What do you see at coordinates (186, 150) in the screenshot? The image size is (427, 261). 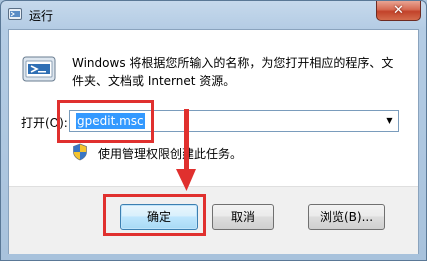 I see `down-arrow-icon` at bounding box center [186, 150].